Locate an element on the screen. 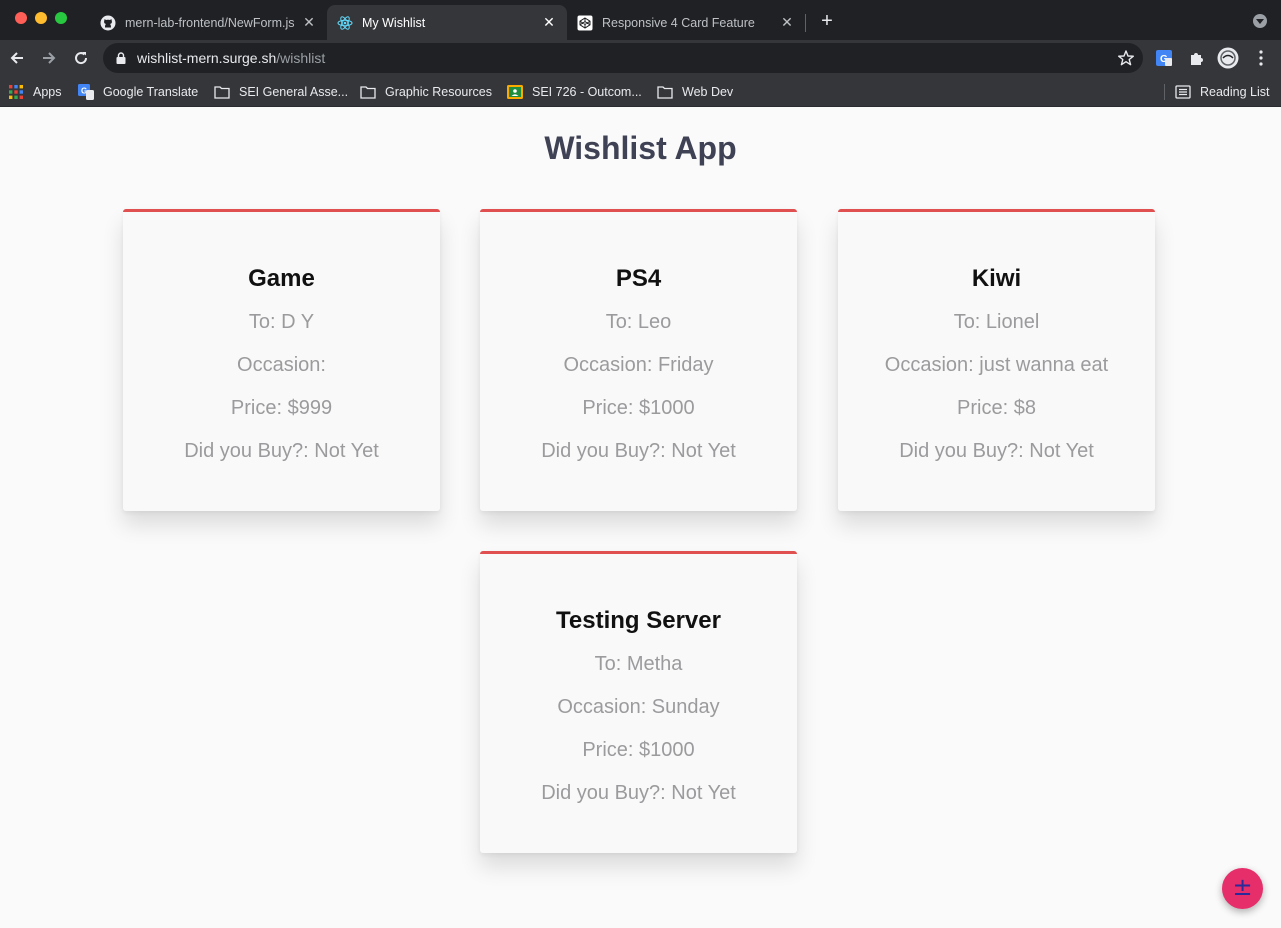 The image size is (1281, 928). extensions-puzzle-icon is located at coordinates (1196, 58).